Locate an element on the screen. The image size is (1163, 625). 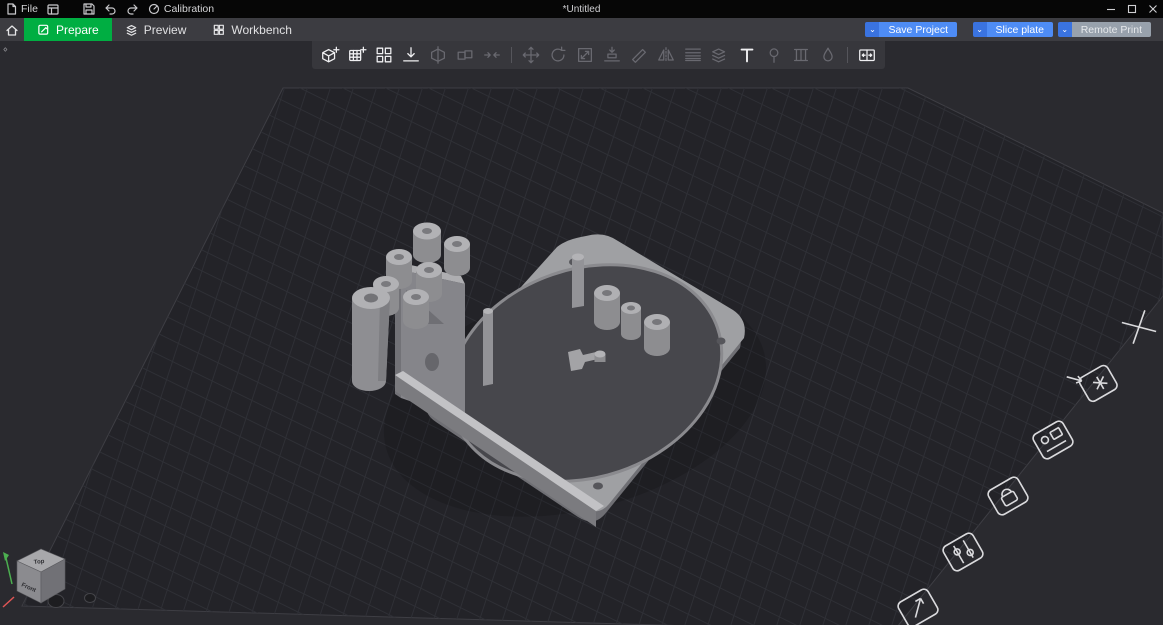
add-object-icon is located at coordinates (330, 55).